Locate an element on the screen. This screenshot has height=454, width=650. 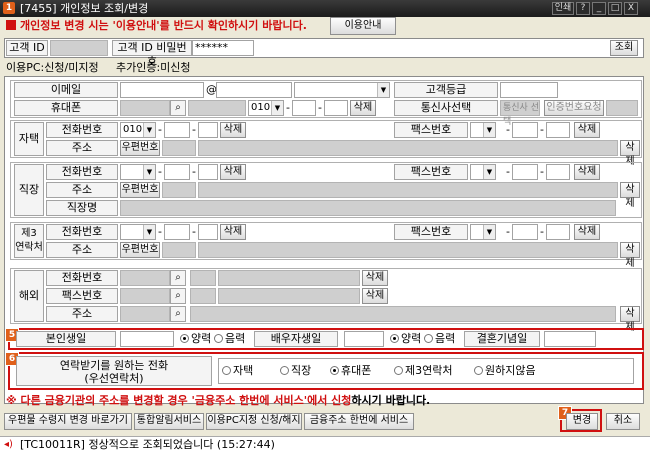
overseas-fax-label: 팩스번호 is located at coordinates (82, 296).